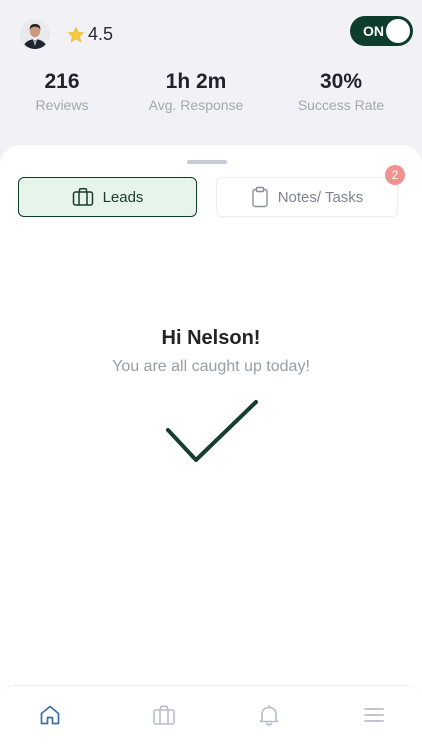 This screenshot has width=422, height=750. Describe the element at coordinates (373, 31) in the screenshot. I see `toggle-label: ON` at that location.